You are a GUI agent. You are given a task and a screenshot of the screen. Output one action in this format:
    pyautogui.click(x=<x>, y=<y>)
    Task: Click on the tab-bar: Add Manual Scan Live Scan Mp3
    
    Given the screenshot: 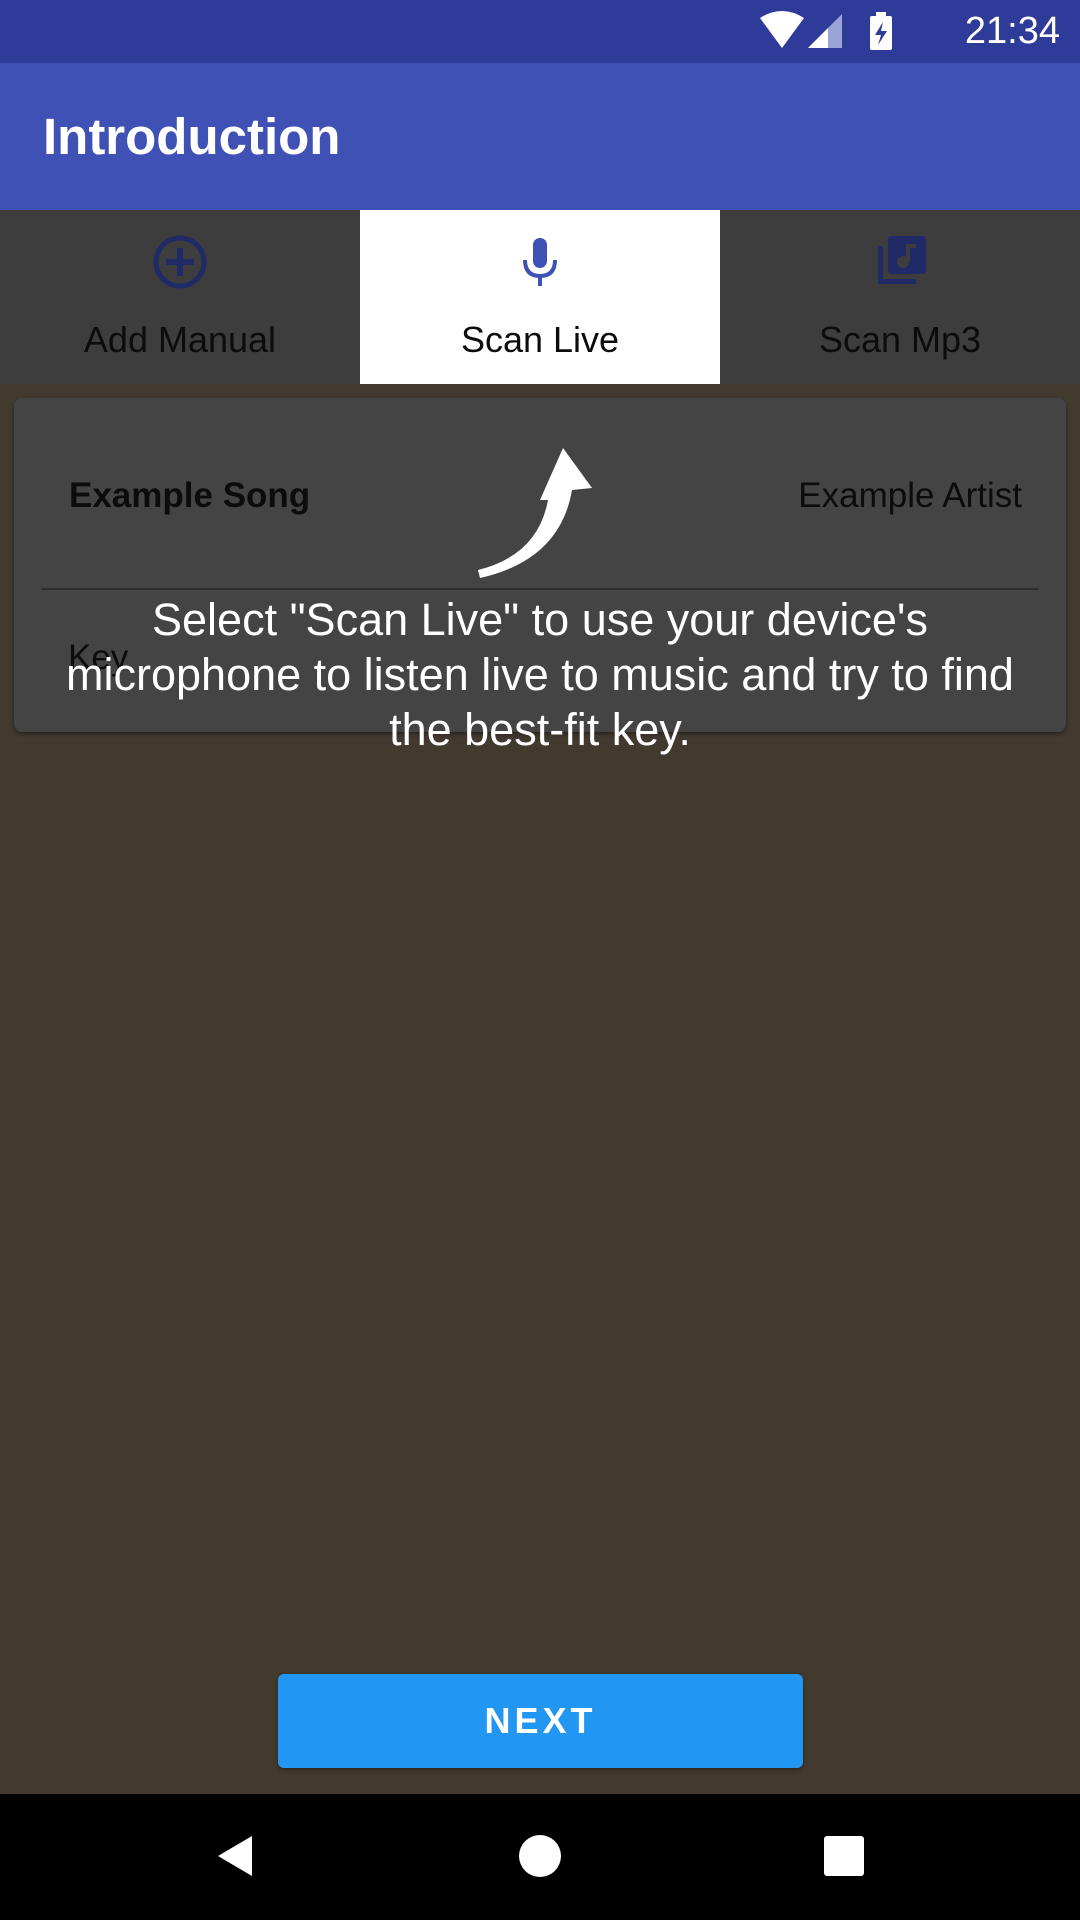 What is the action you would take?
    pyautogui.click(x=540, y=297)
    